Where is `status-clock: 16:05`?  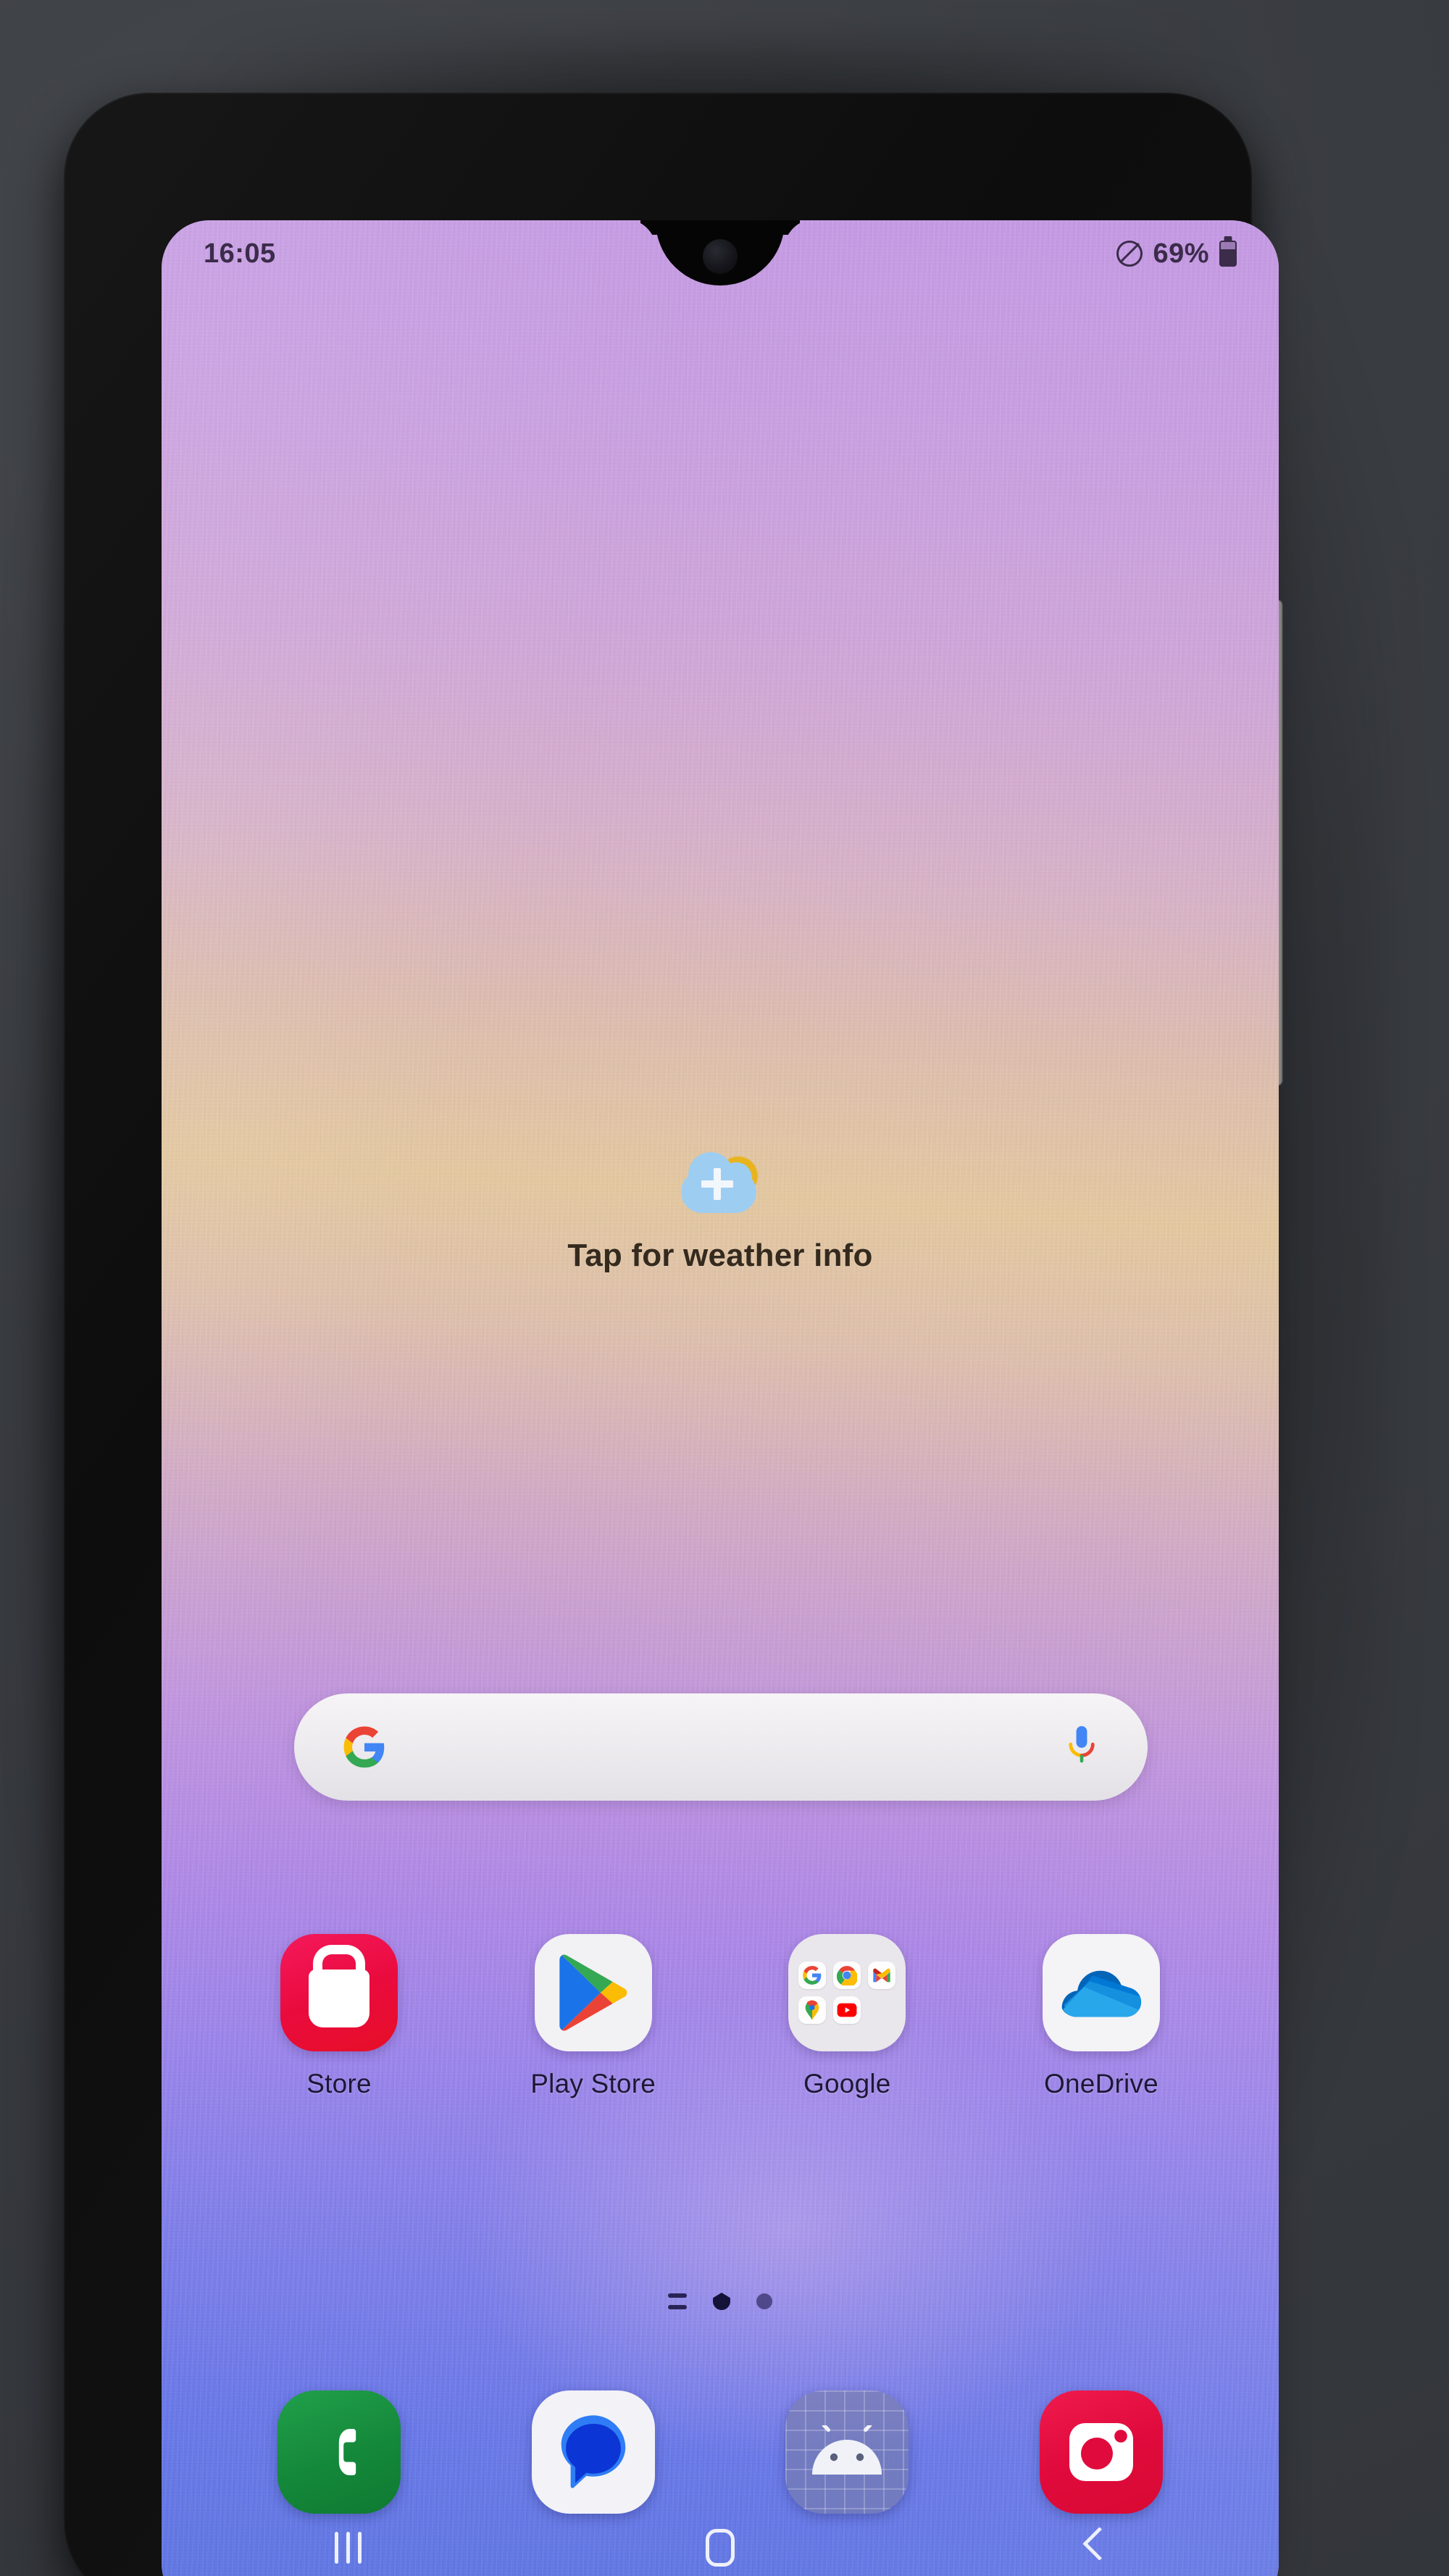
status-clock: 16:05 is located at coordinates (240, 253).